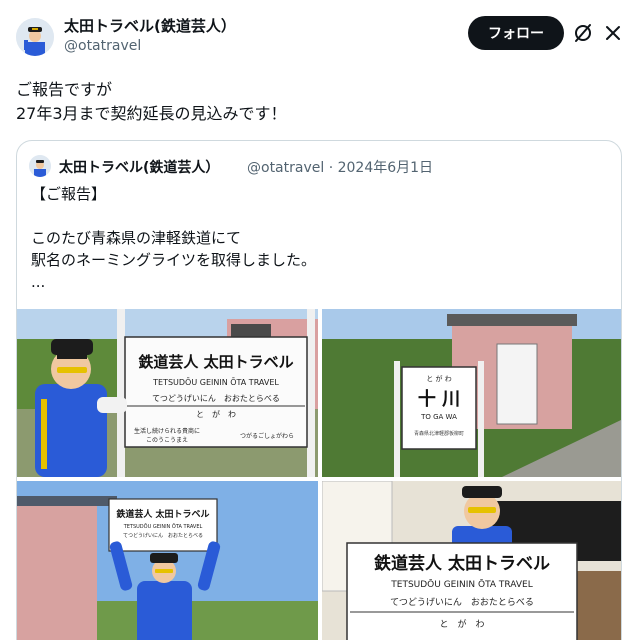 The width and height of the screenshot is (640, 640). What do you see at coordinates (40, 166) in the screenshot?
I see `quote-avatar` at bounding box center [40, 166].